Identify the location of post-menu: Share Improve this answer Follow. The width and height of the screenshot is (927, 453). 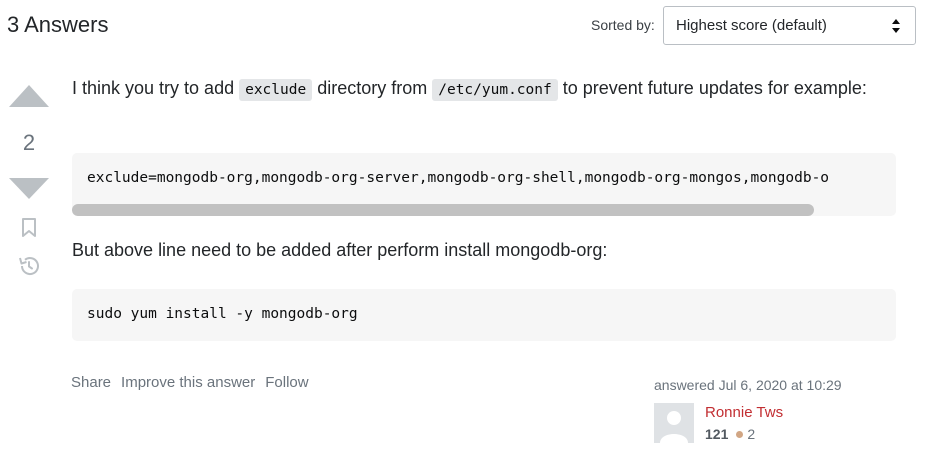
(190, 382).